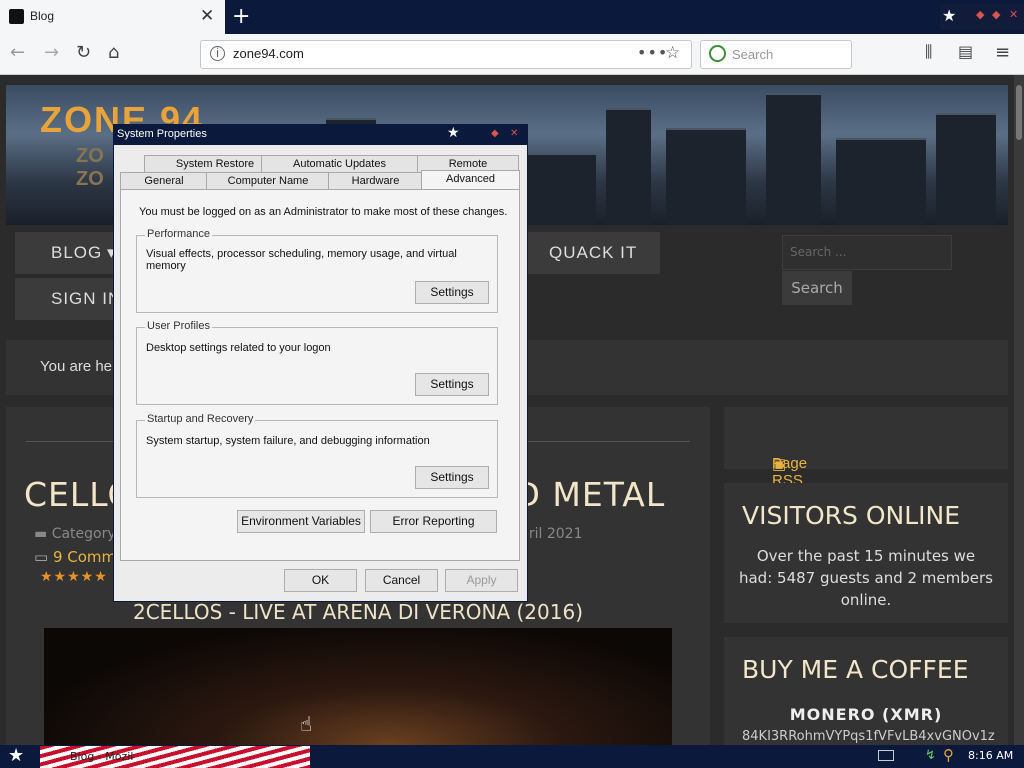 This screenshot has width=1024, height=768. Describe the element at coordinates (948, 755) in the screenshot. I see `search-icon: ⚲` at that location.